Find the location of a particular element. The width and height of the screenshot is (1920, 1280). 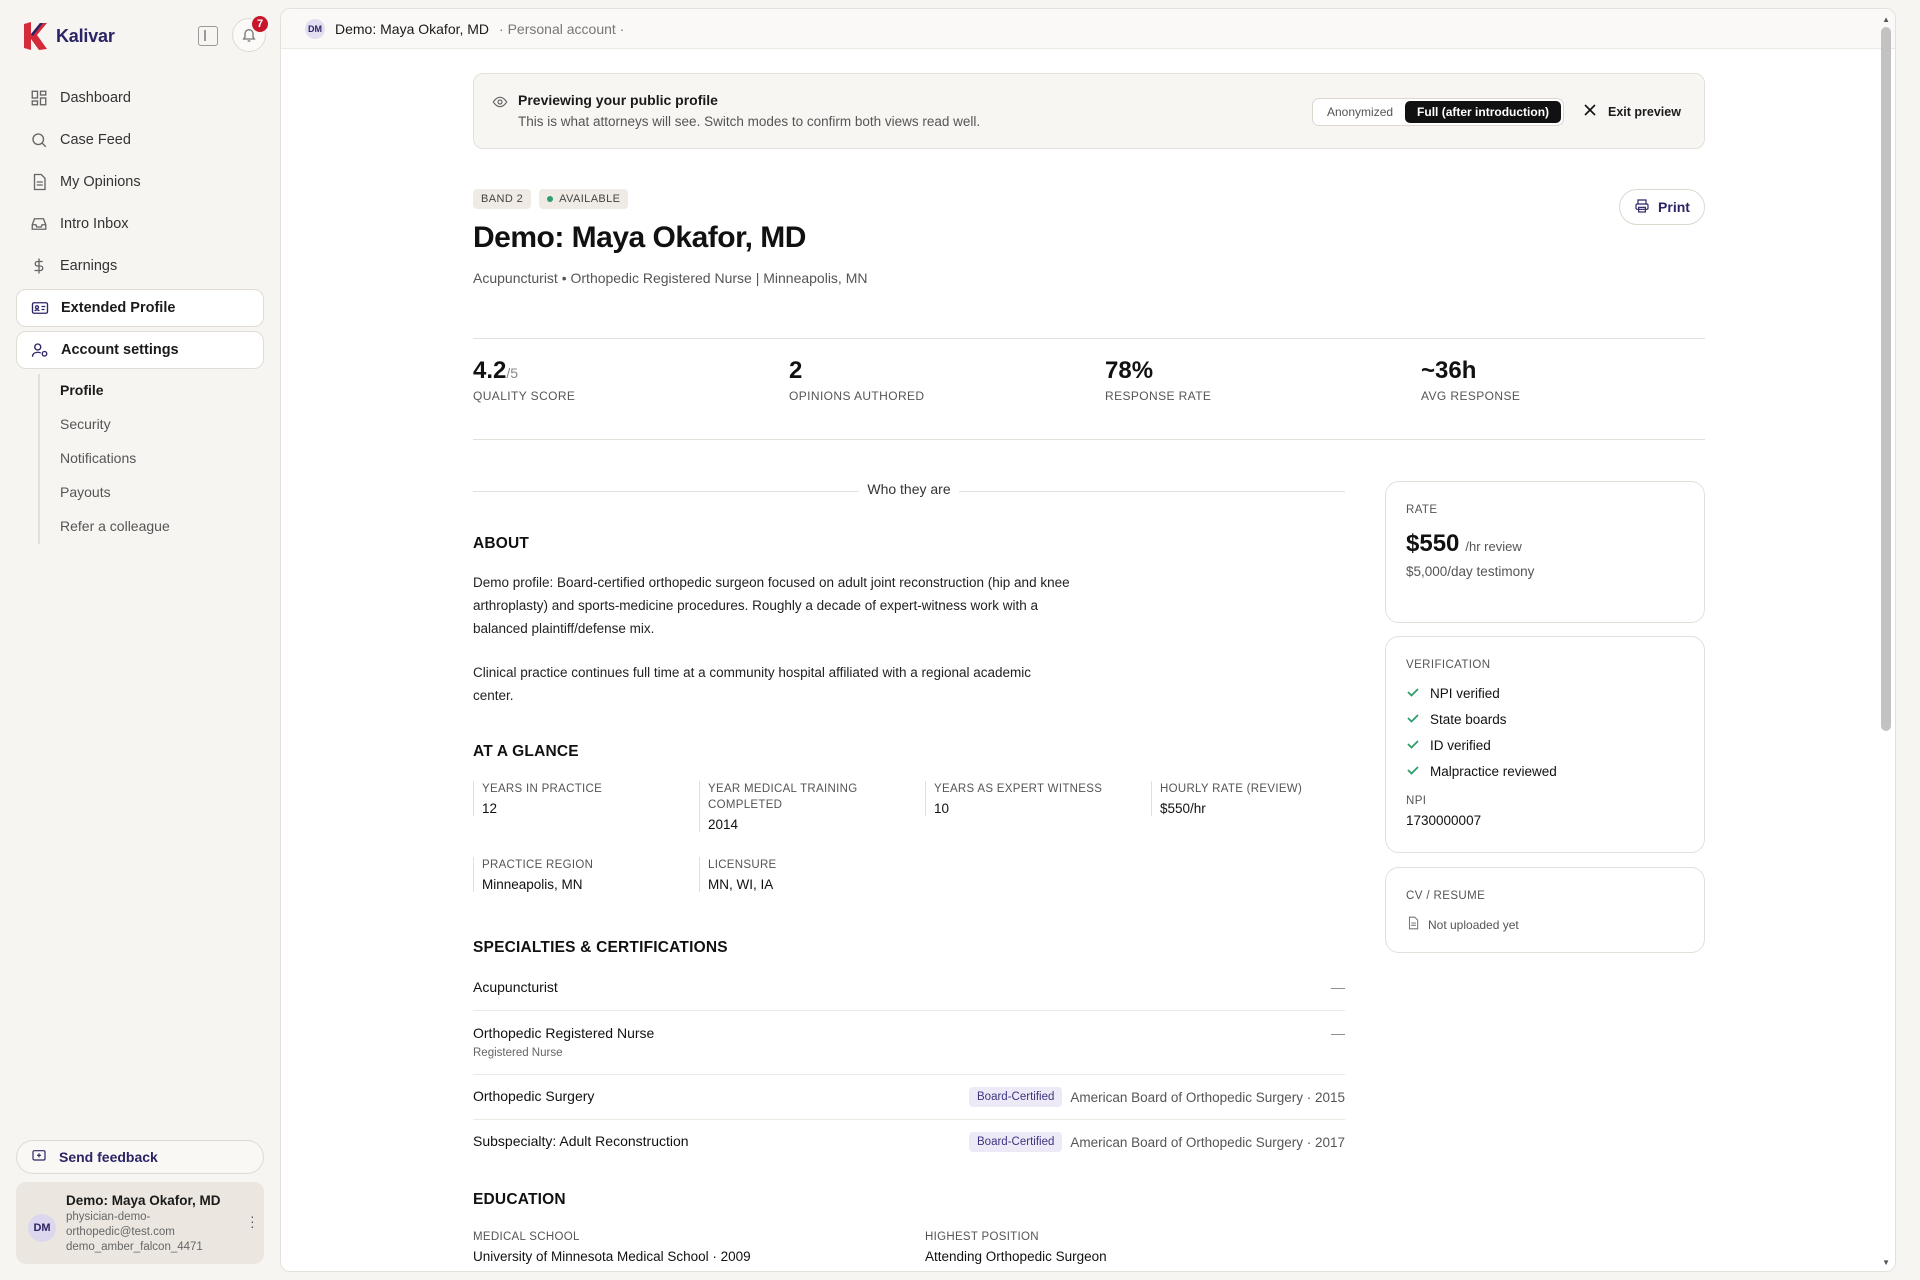

stat-opinions-authored: 2 OPINIONS AUTHORED is located at coordinates (856, 380).